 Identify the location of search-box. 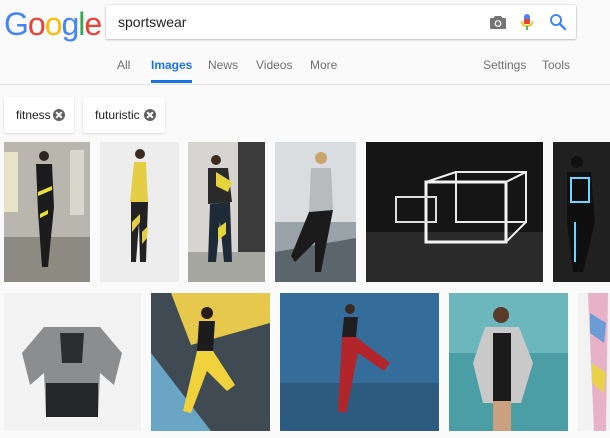
(341, 22).